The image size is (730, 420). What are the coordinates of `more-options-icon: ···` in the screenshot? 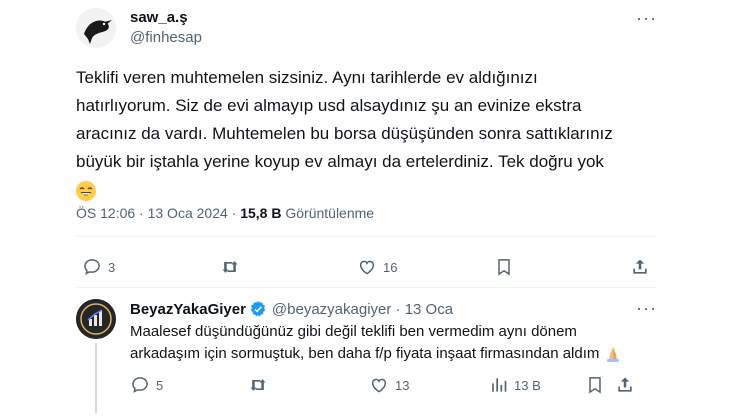 It's located at (646, 18).